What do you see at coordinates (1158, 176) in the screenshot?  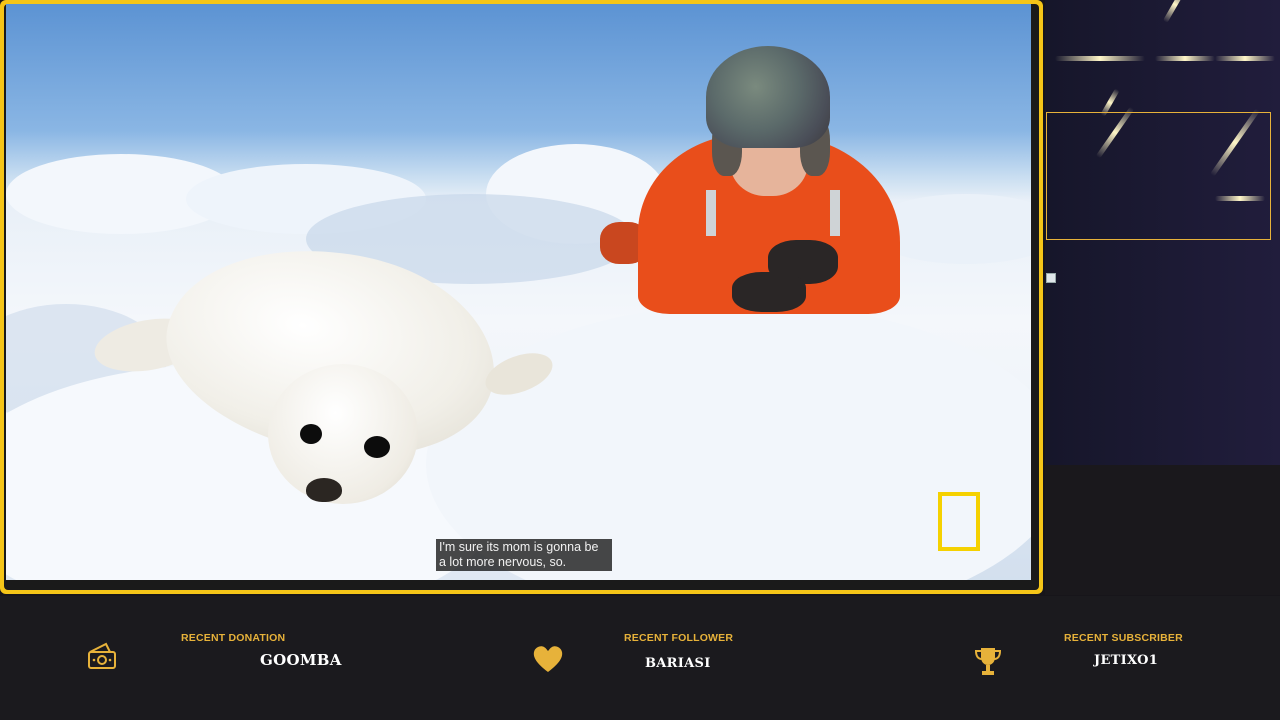 I see `webcam-frame` at bounding box center [1158, 176].